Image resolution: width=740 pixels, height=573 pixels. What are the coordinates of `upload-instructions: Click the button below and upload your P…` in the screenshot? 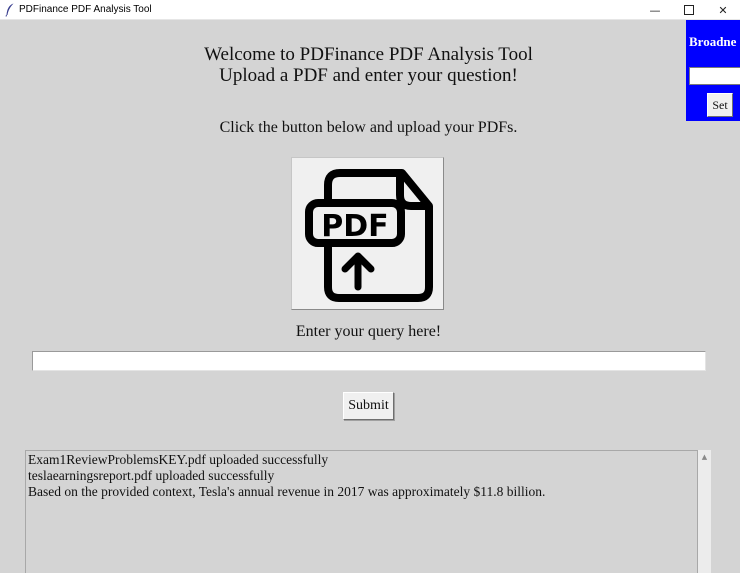 It's located at (368, 127).